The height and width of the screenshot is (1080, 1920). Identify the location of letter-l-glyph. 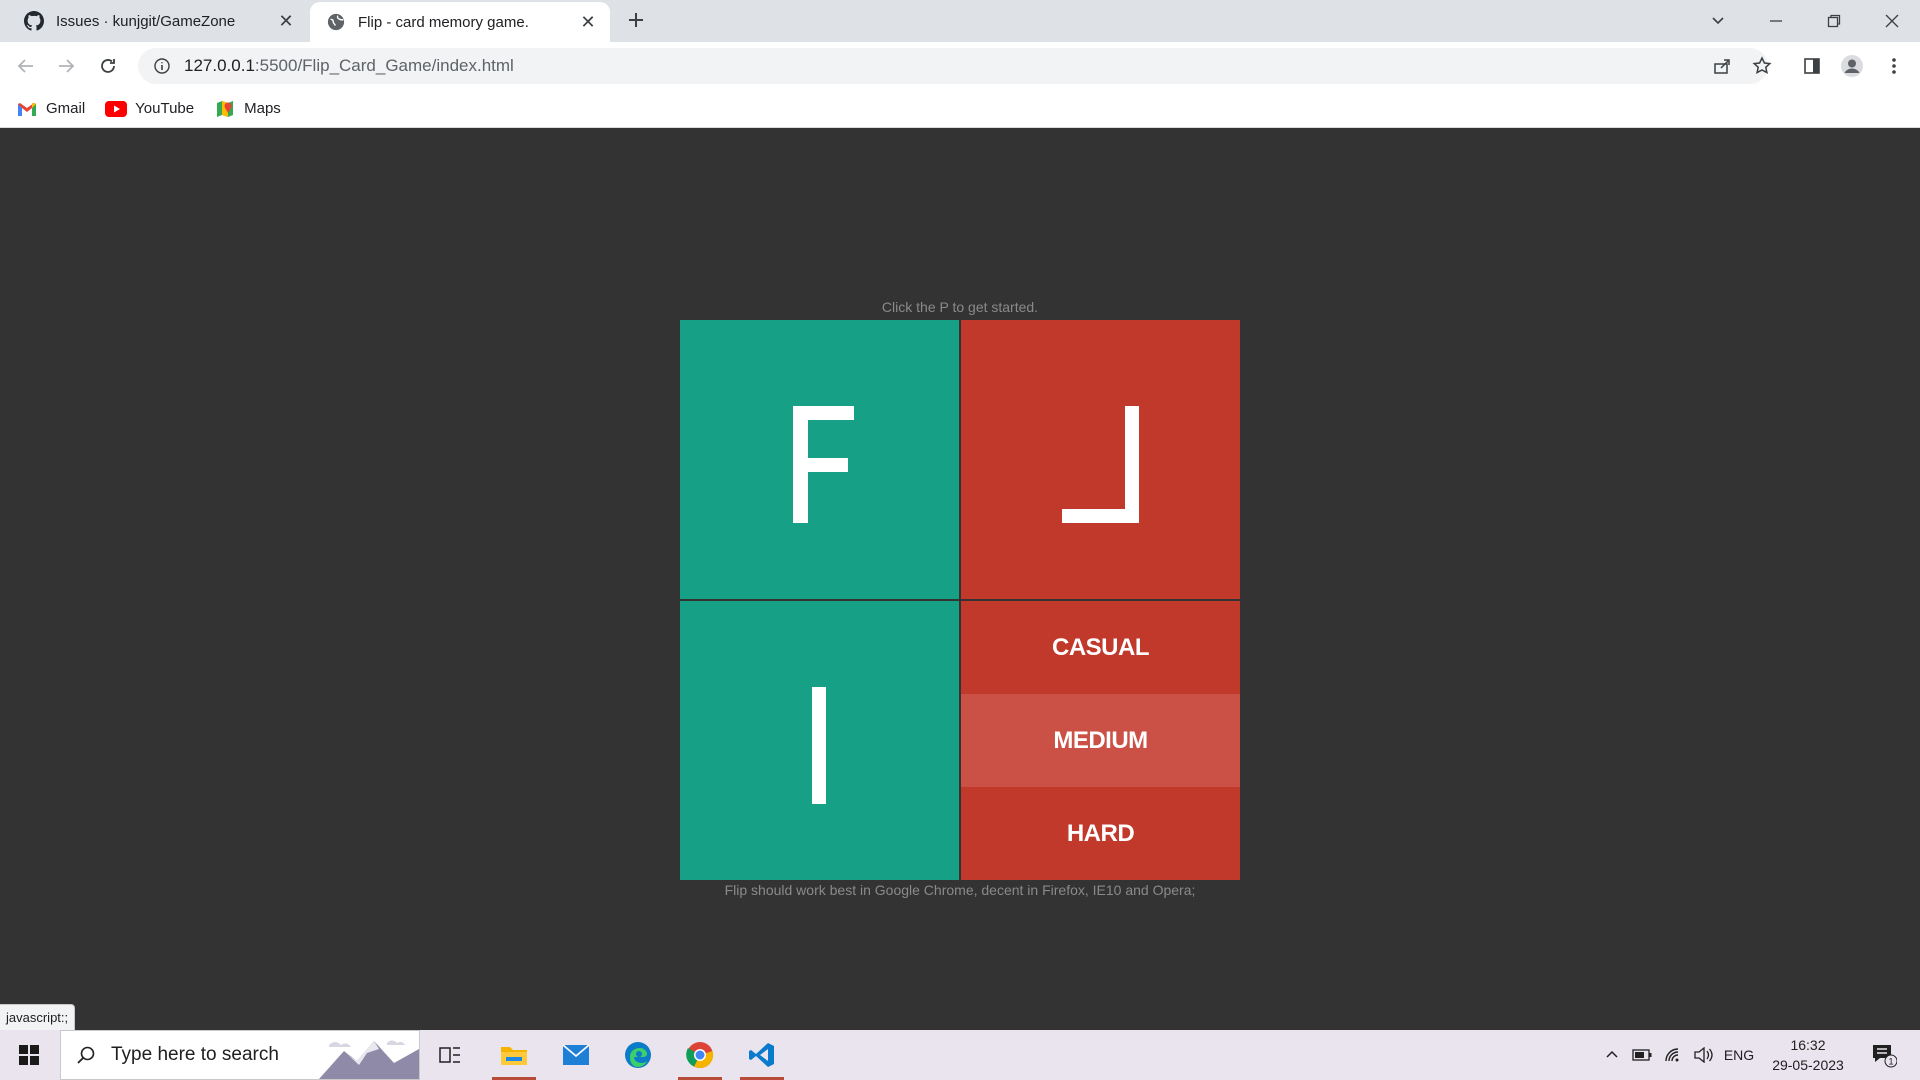
(1100, 464).